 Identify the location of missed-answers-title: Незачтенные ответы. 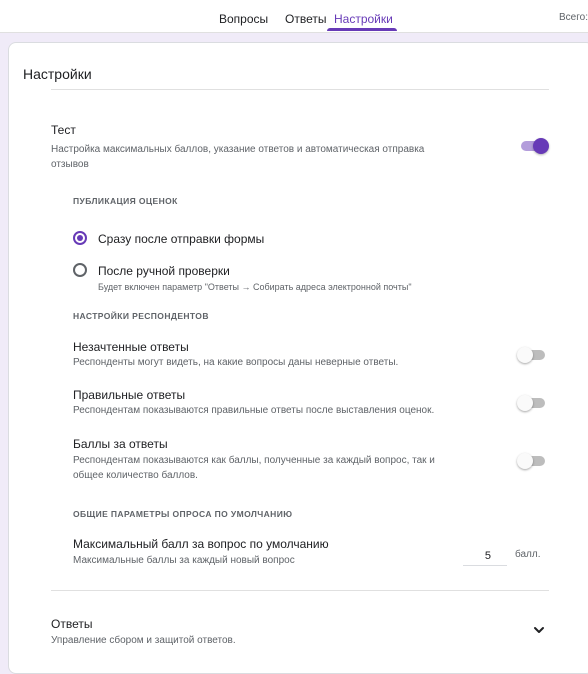
(131, 347).